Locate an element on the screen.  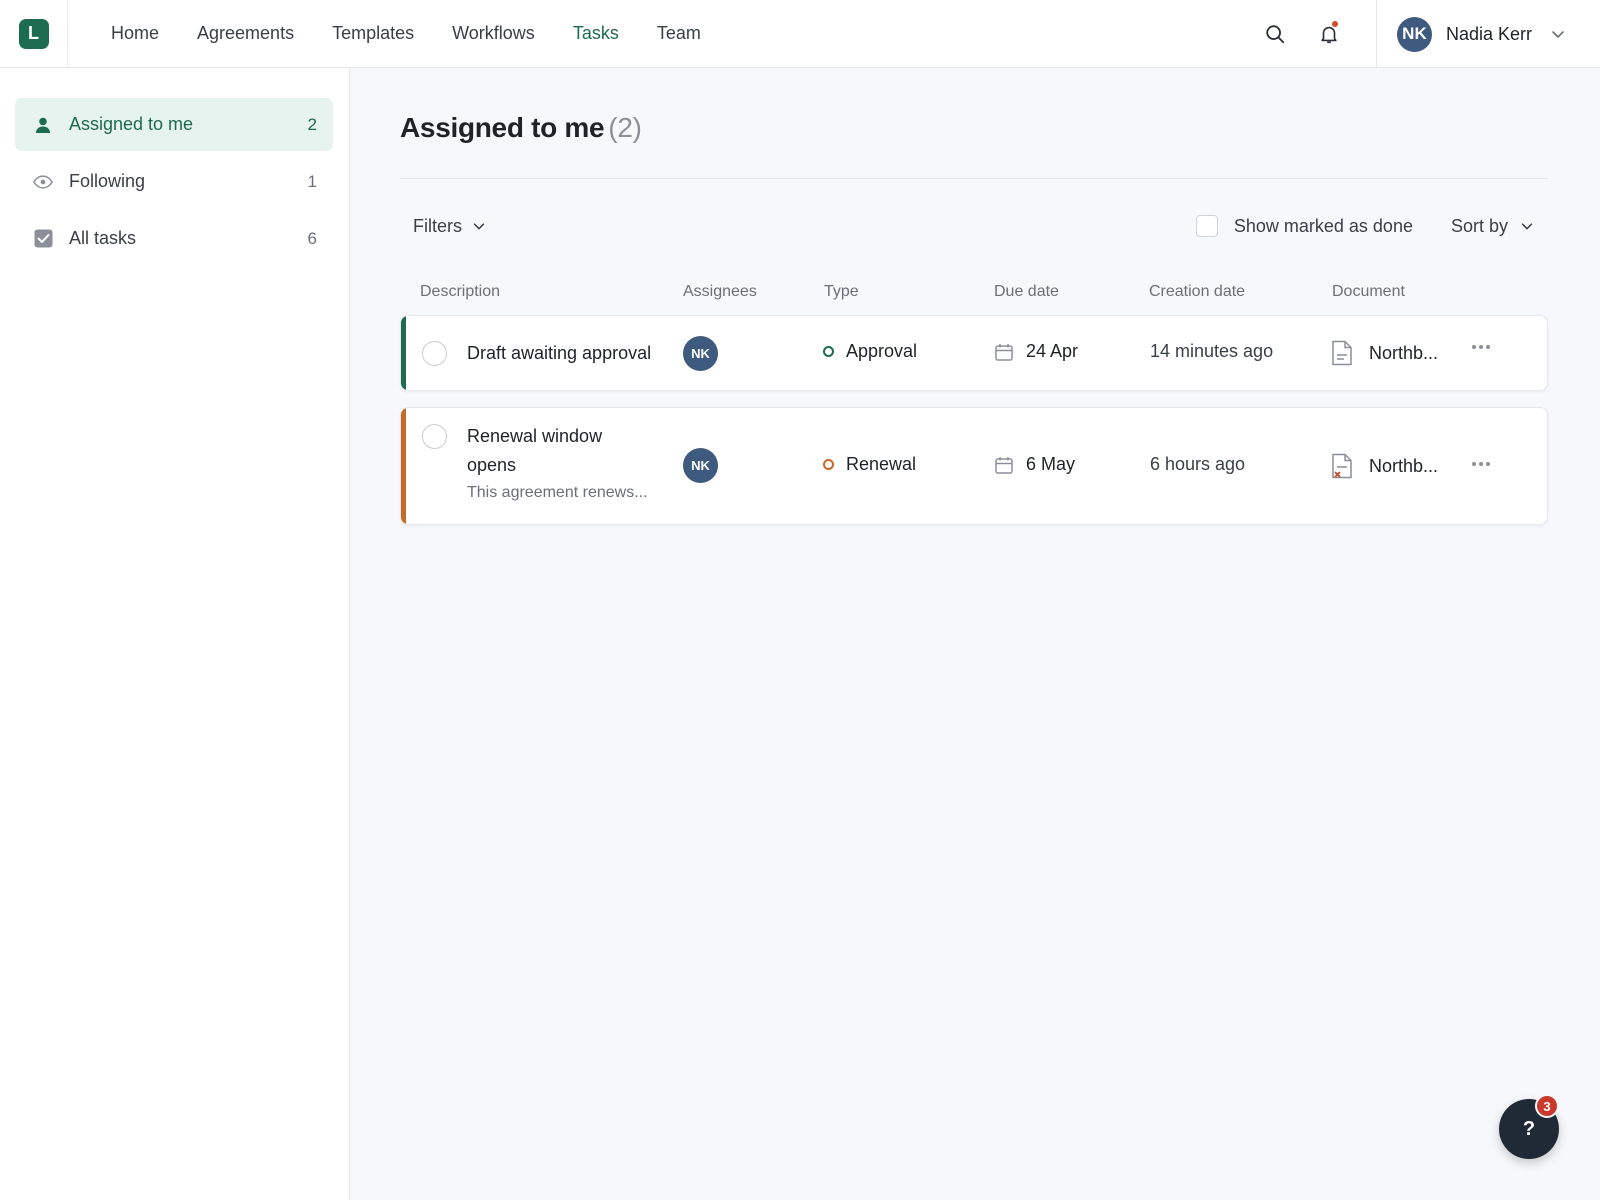
user-menu: NK Nadia Kerr is located at coordinates (1487, 34).